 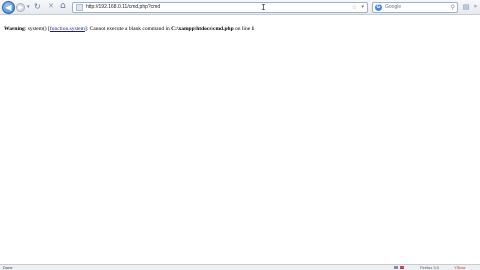 I want to click on search-engine-icon: G, so click(x=378, y=7).